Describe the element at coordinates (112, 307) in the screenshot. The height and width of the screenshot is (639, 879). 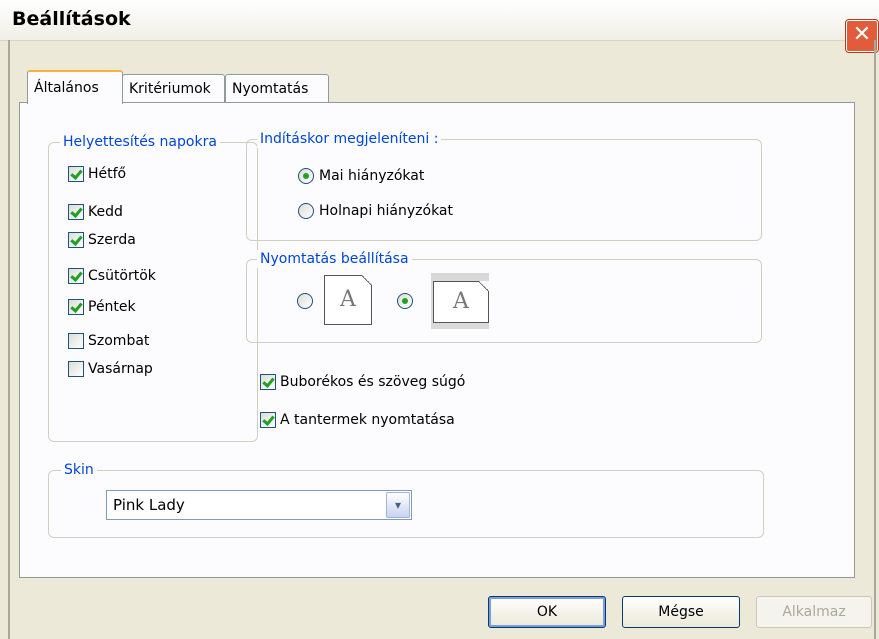
I see `checkbox-label: Péntek` at that location.